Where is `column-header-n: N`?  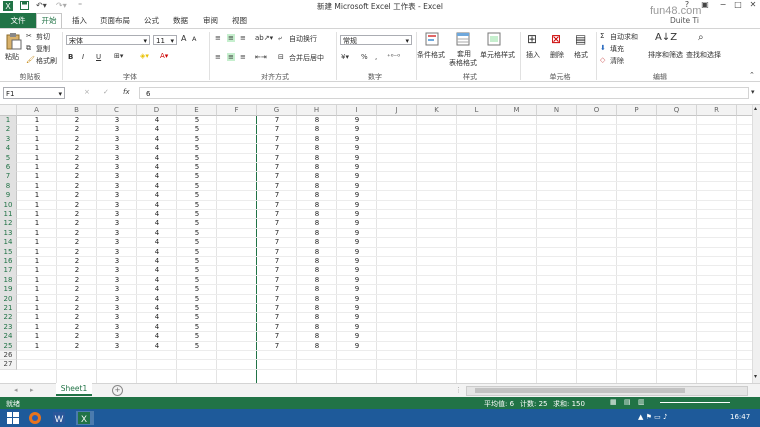
column-header-n: N is located at coordinates (557, 110).